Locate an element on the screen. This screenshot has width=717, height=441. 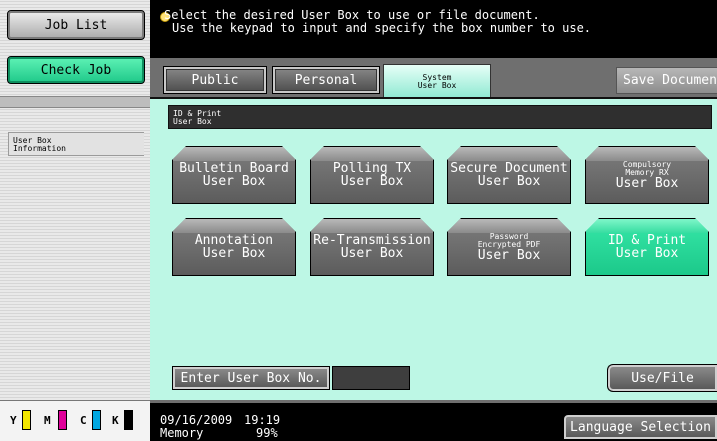
left-divider is located at coordinates (75, 102).